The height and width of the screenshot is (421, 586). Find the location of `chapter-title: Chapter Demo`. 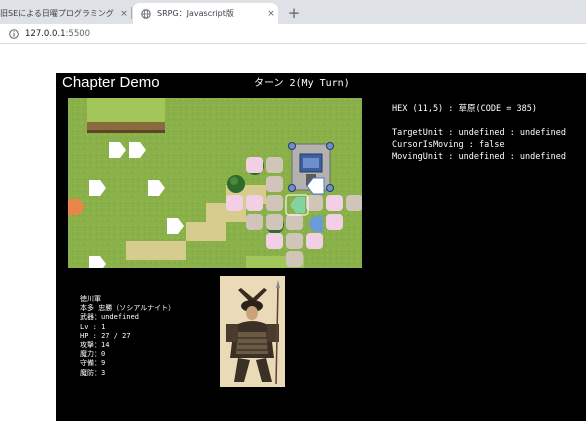

chapter-title: Chapter Demo is located at coordinates (111, 82).